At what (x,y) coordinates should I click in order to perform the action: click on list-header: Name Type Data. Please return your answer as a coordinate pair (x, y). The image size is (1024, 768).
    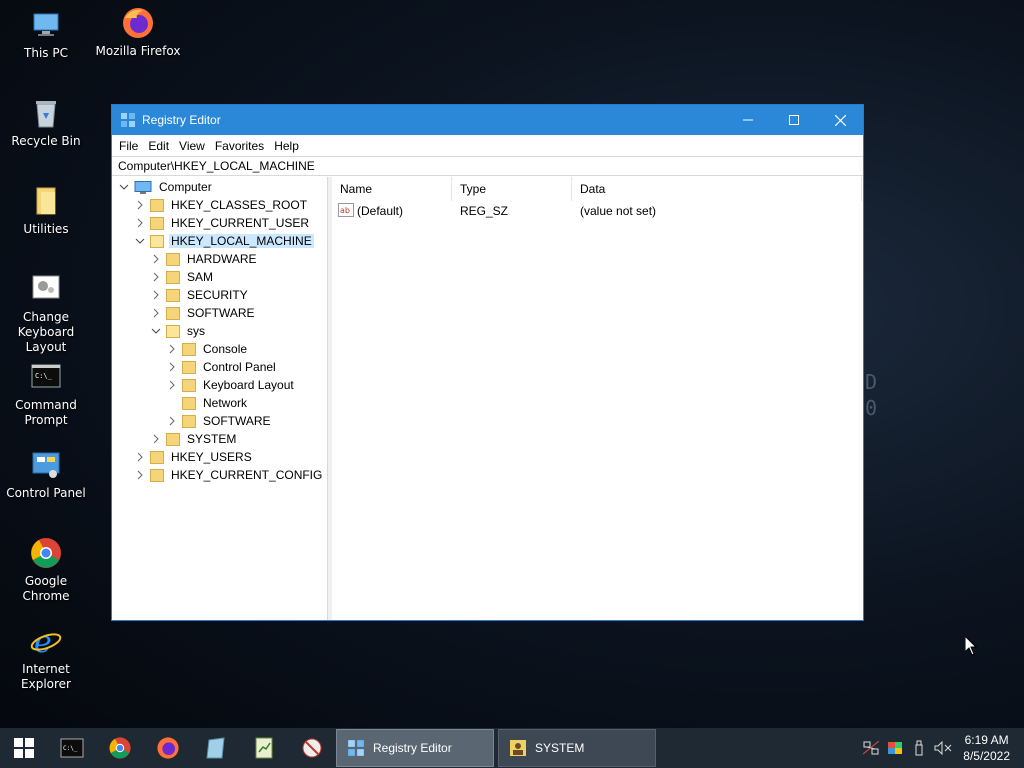
    Looking at the image, I should click on (597, 189).